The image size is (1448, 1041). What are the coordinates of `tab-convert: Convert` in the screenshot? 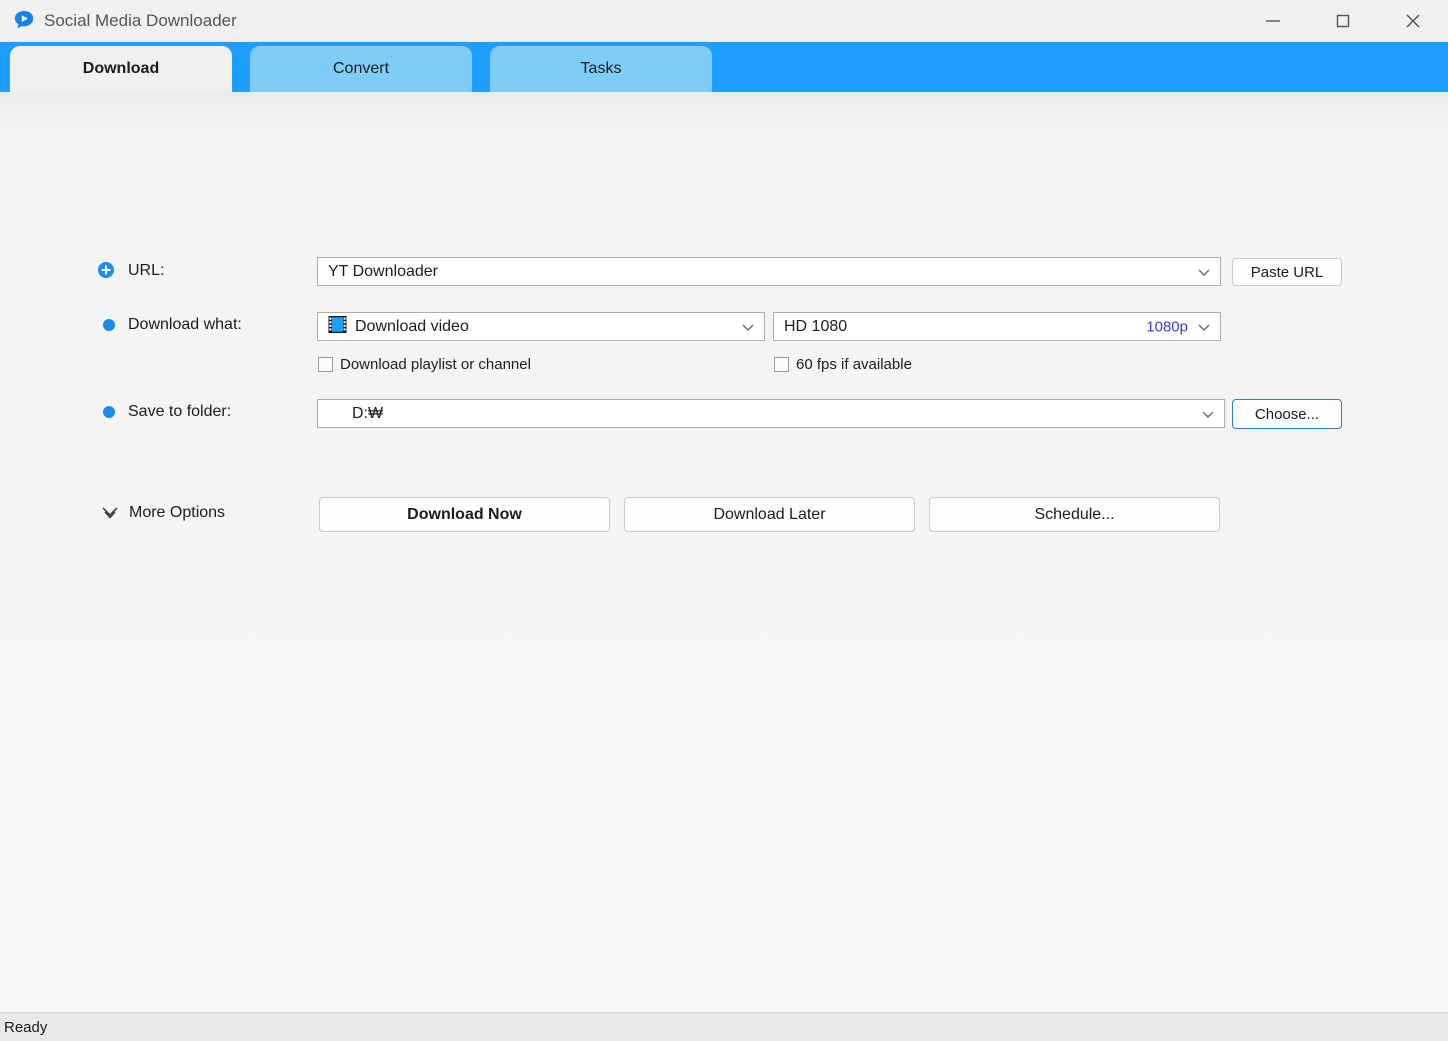 It's located at (361, 69).